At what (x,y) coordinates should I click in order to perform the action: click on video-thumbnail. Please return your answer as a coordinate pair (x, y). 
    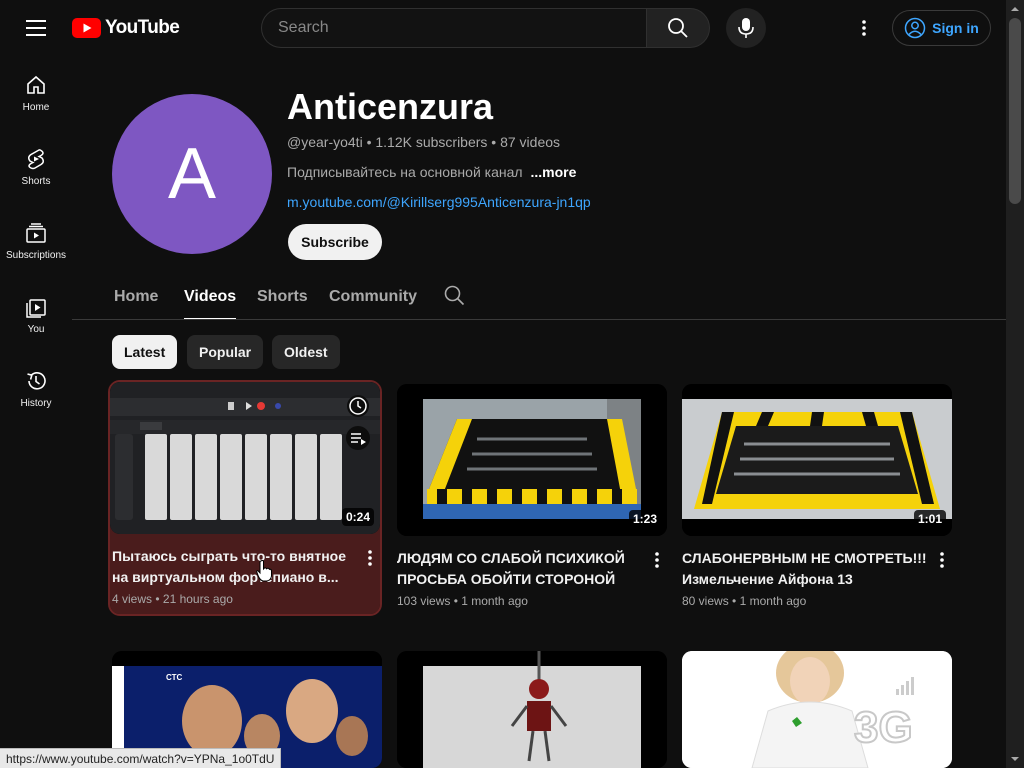
    Looking at the image, I should click on (532, 709).